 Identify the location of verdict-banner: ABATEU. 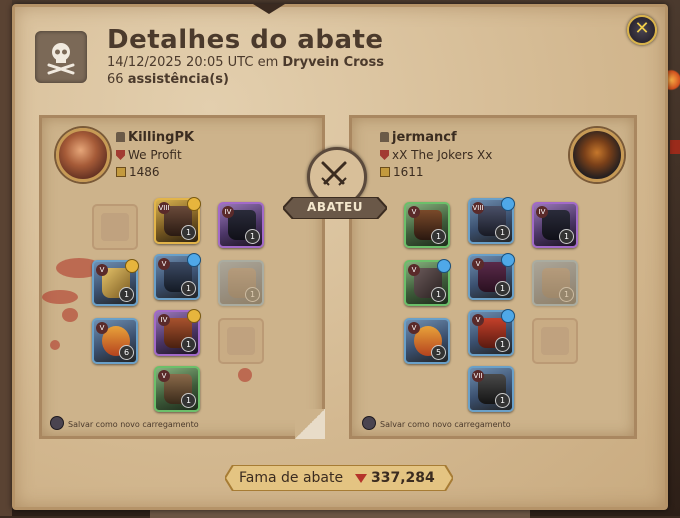
(335, 208).